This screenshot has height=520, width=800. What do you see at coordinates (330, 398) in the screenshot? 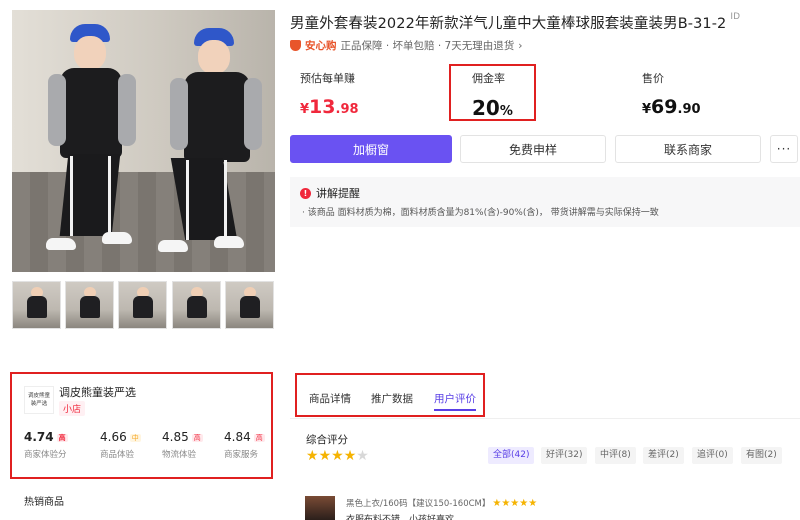
I see `tab-product-details: 商品详情` at bounding box center [330, 398].